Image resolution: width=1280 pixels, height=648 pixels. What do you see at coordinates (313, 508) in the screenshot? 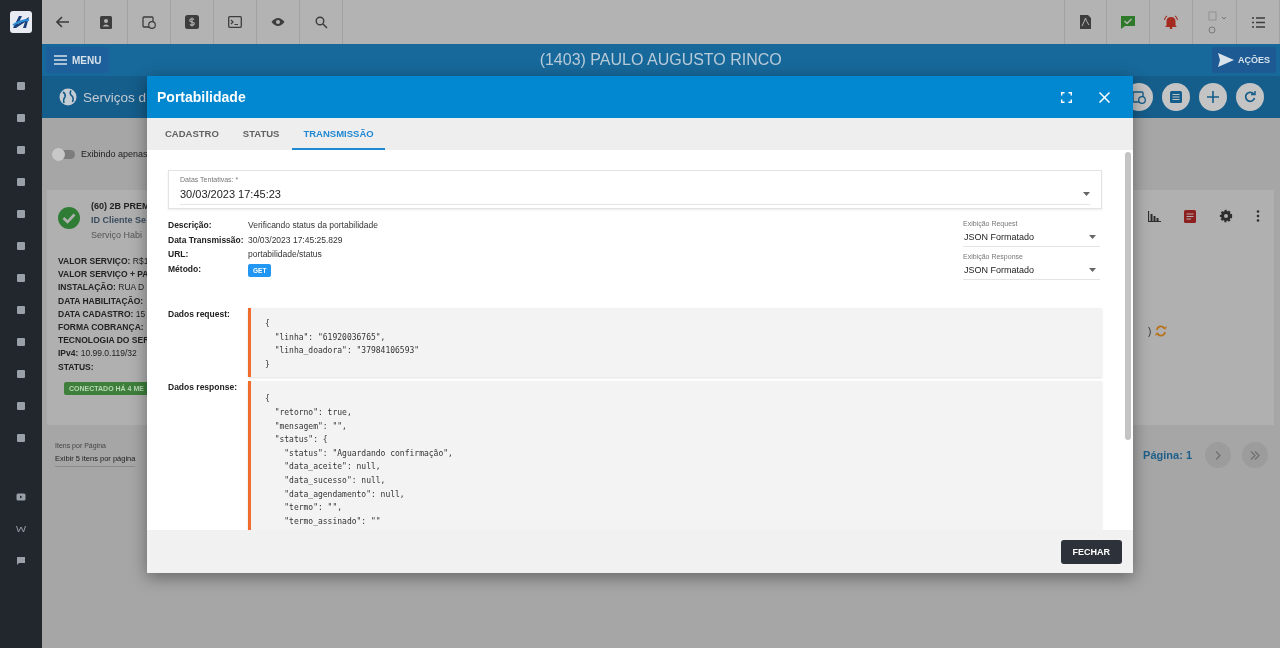
I see `code-line: "termo": "",` at bounding box center [313, 508].